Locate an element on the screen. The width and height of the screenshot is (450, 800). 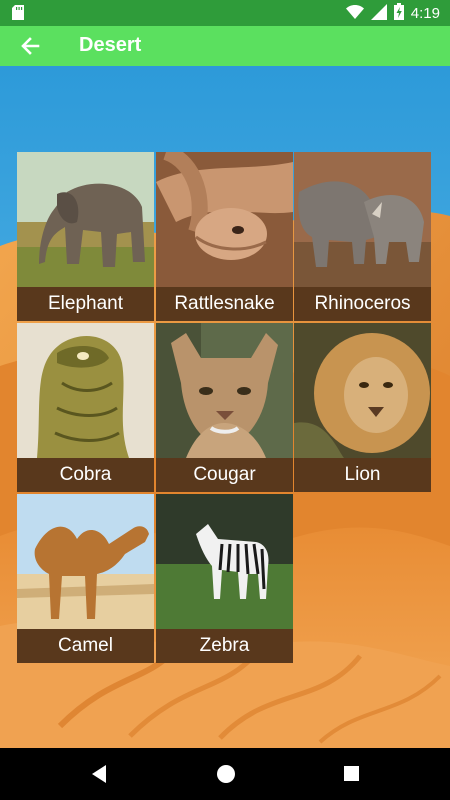
animal-tile-rattlesnake: Rattlesnake is located at coordinates (224, 236).